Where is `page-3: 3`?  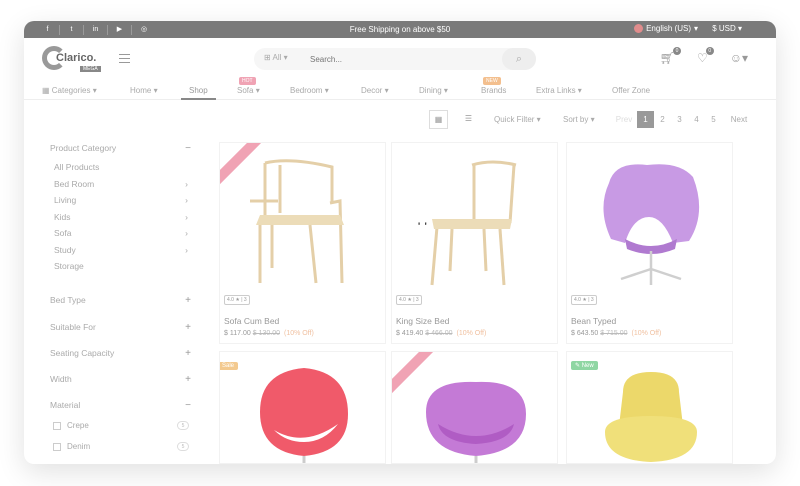
page-3: 3 is located at coordinates (679, 119).